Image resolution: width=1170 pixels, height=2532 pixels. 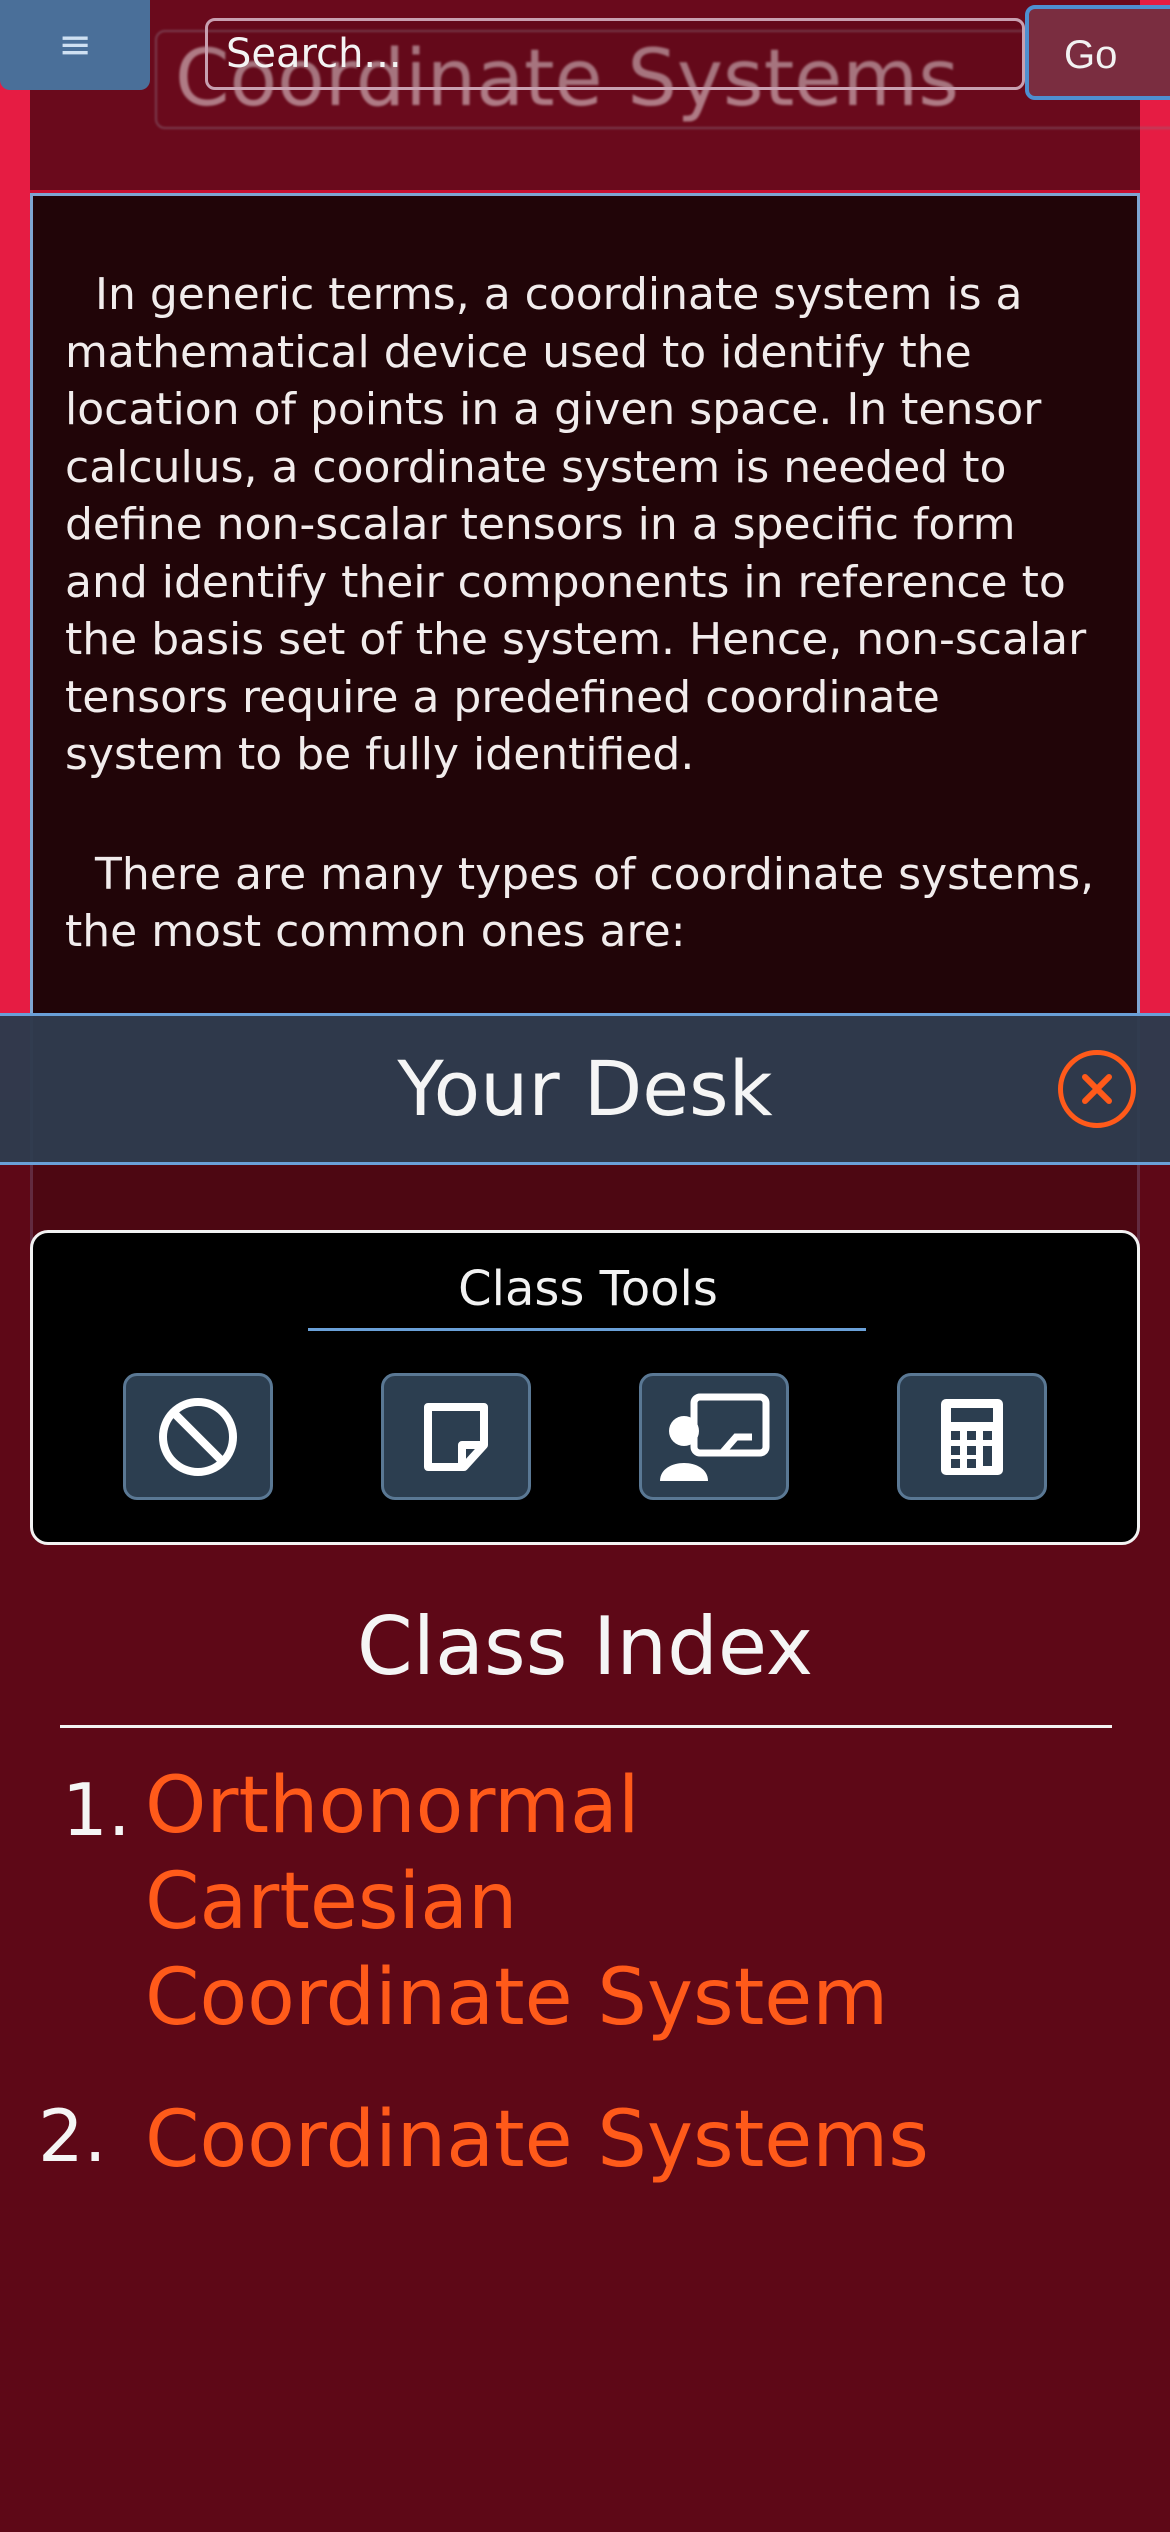 I want to click on right-edge, so click(x=1155, y=550).